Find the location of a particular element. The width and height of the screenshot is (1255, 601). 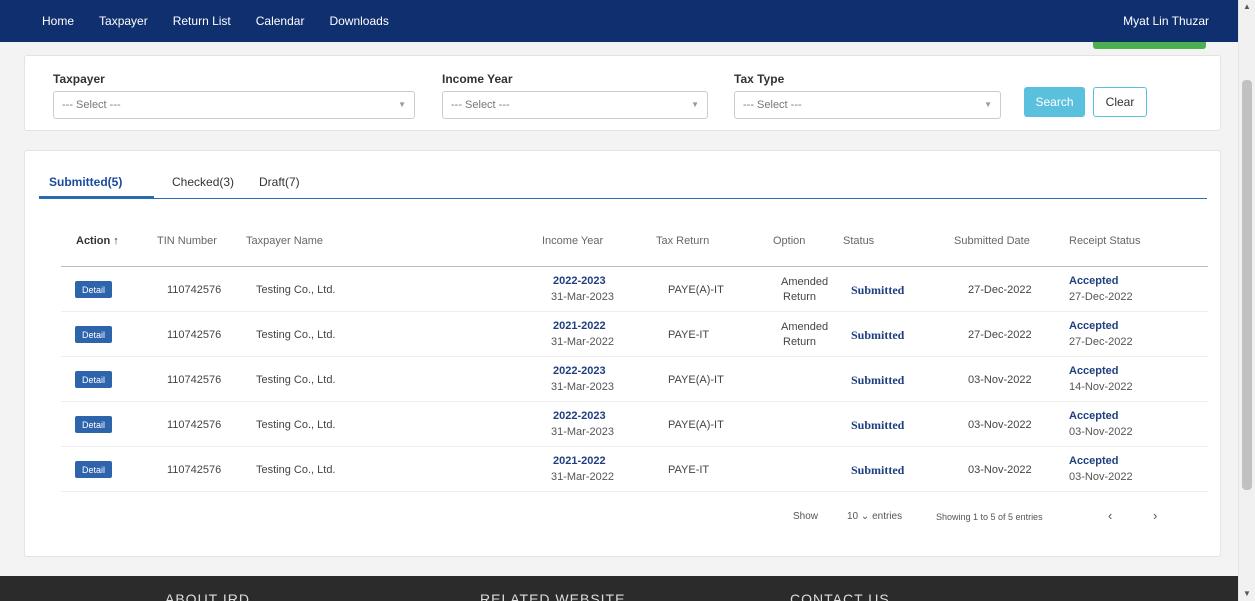

income-year-label: Income Year is located at coordinates (477, 79).